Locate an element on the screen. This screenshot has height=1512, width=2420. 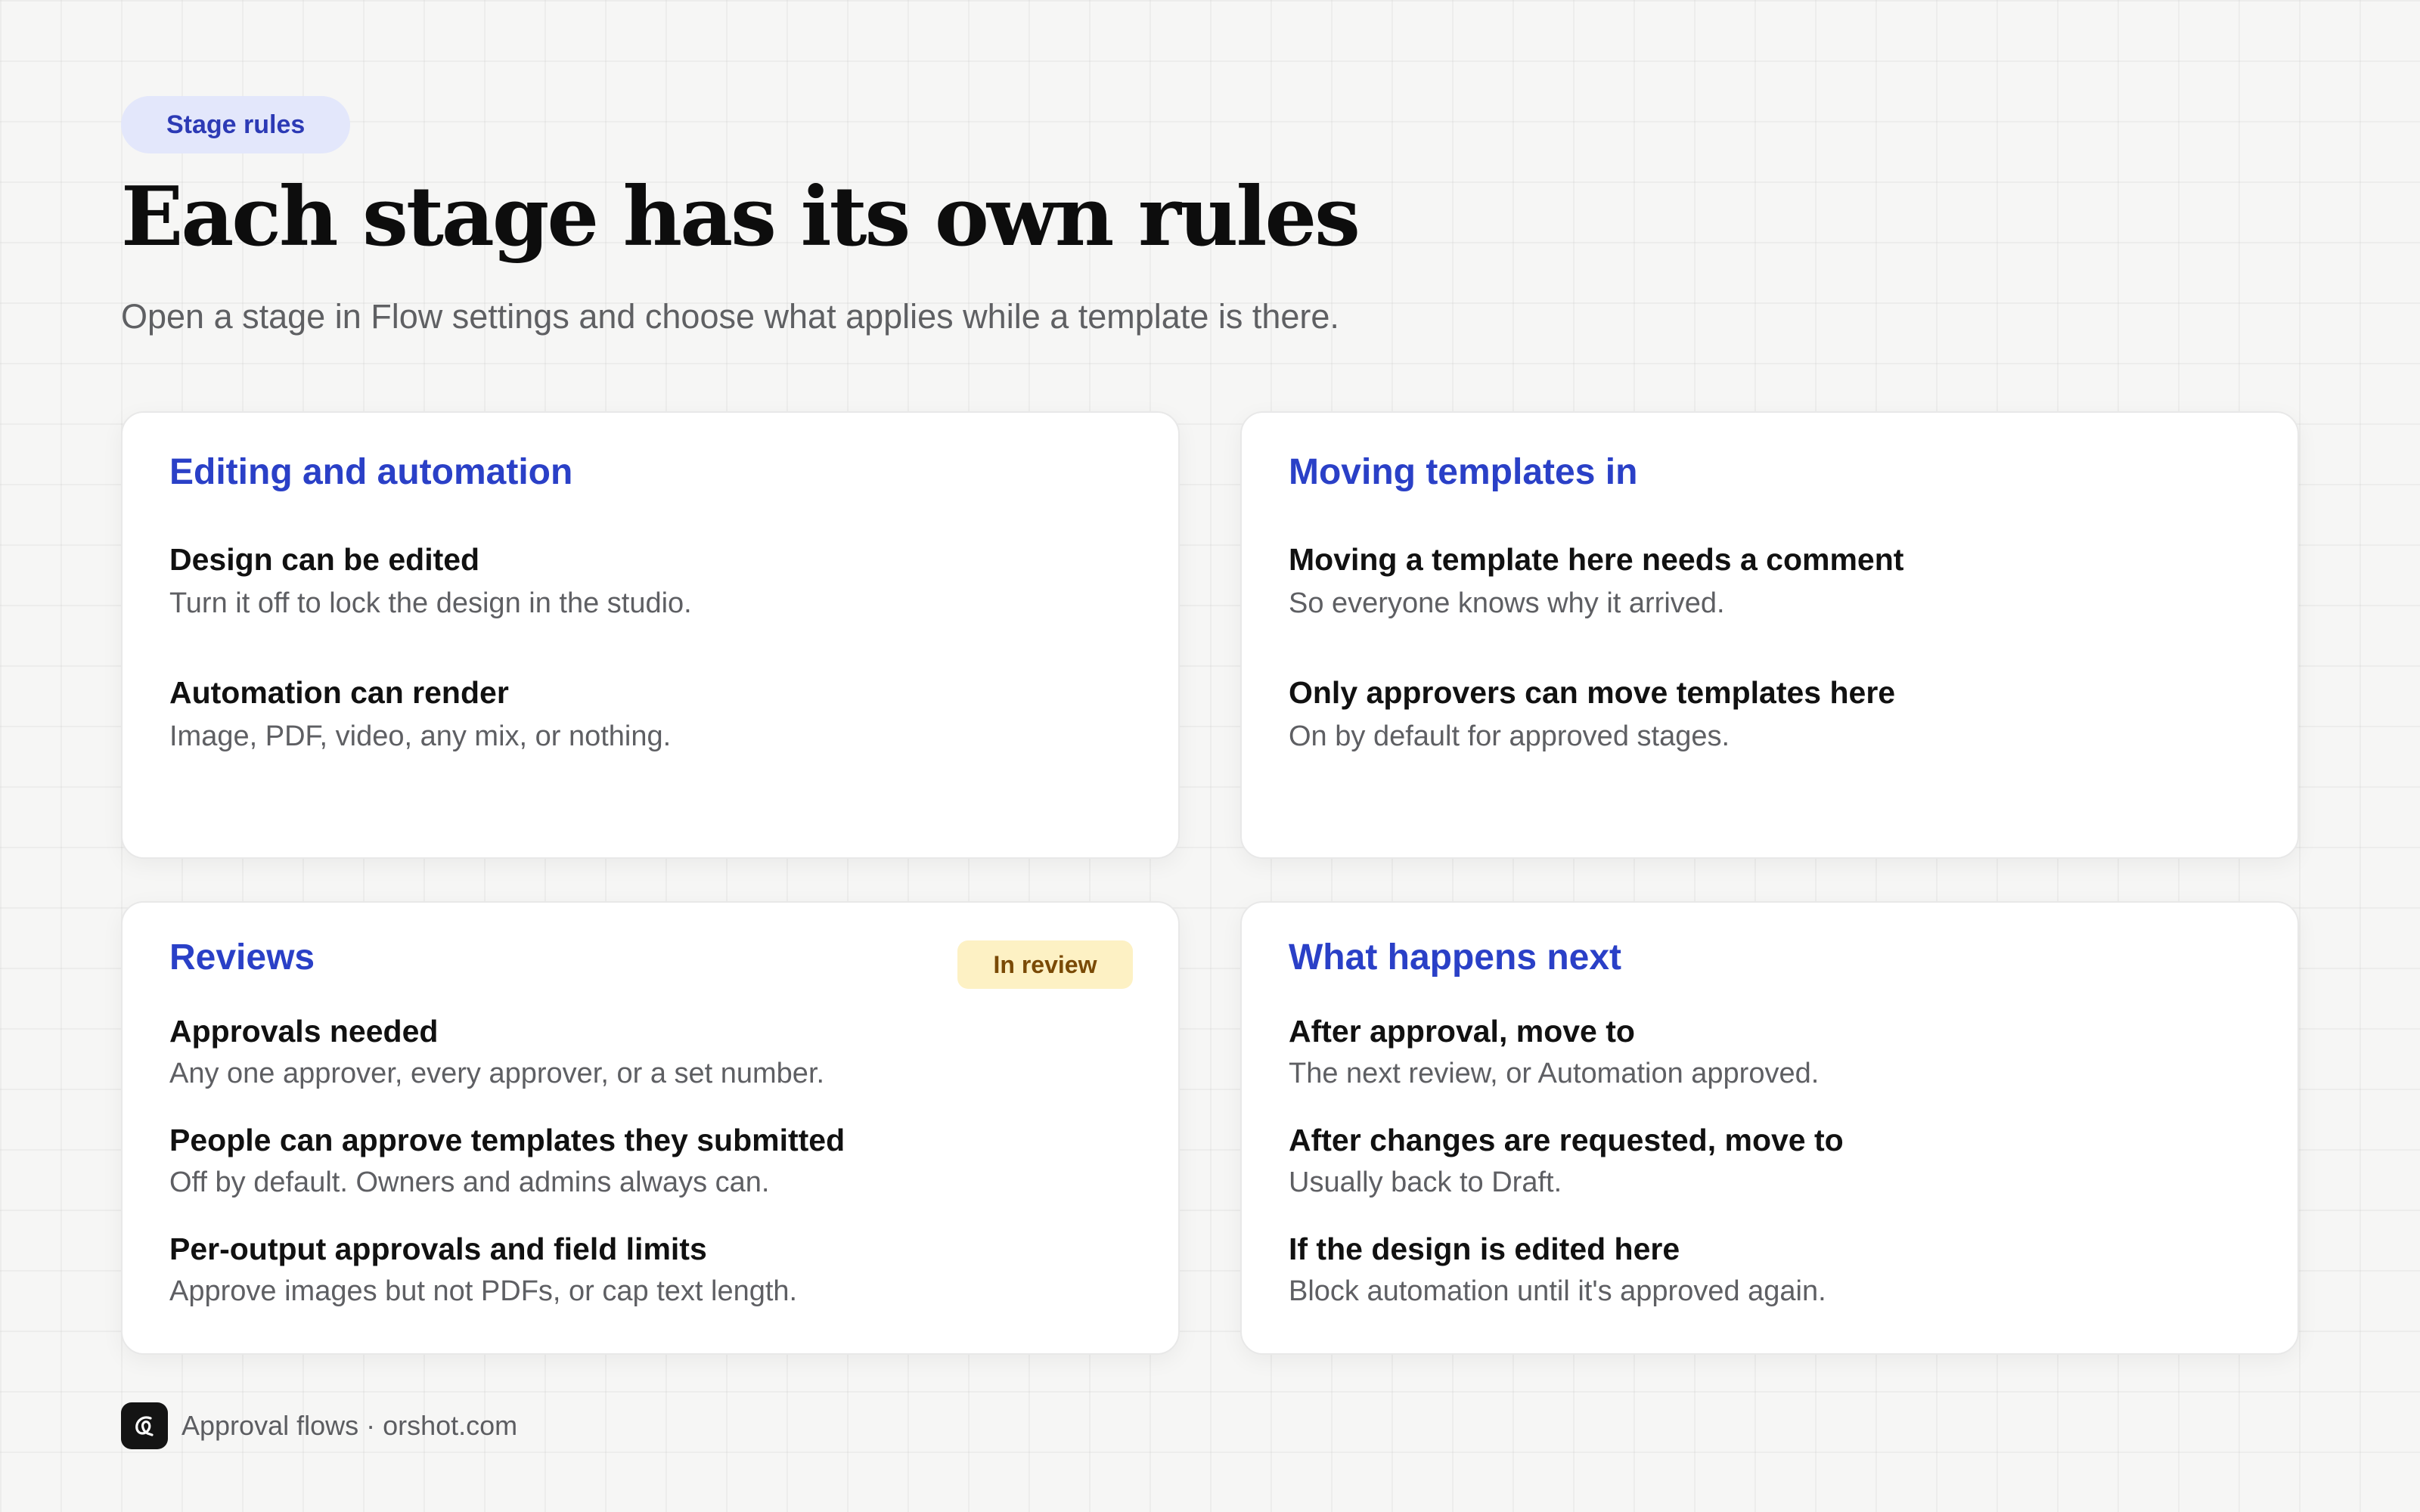
item-label: After changes are requested, move to is located at coordinates (1566, 1140).